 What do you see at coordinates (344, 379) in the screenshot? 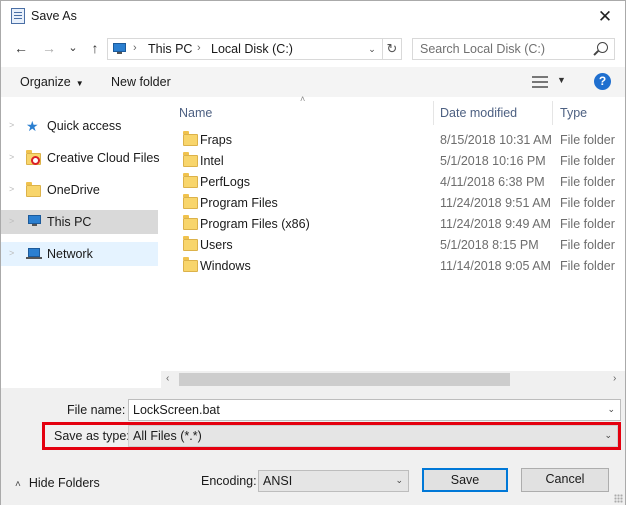
I see `scrollbar-thumb` at bounding box center [344, 379].